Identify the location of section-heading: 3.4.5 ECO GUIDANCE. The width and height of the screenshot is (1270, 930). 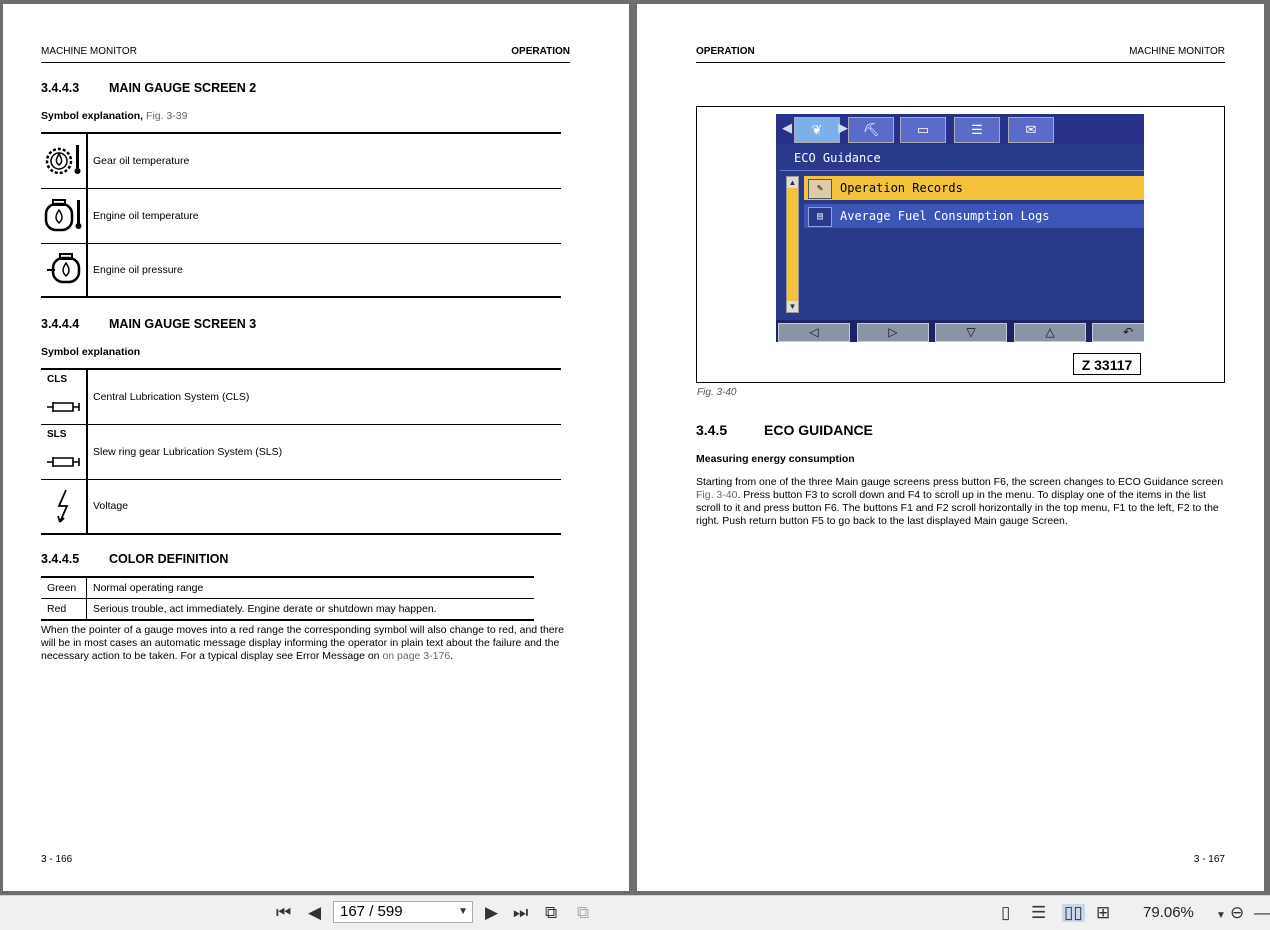
(784, 430).